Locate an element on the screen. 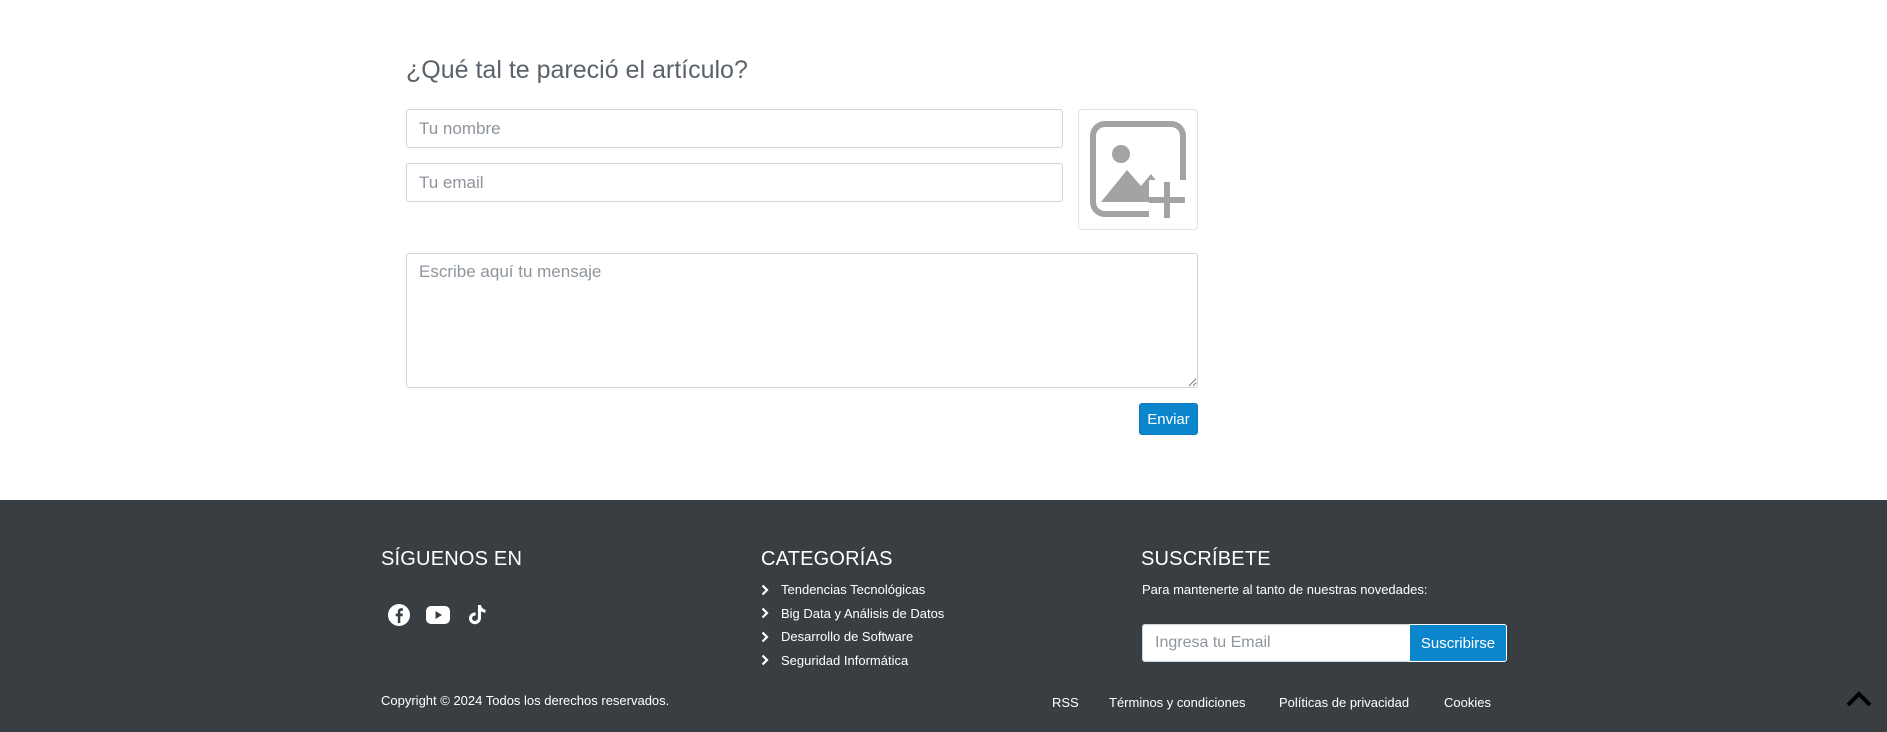 Image resolution: width=1887 pixels, height=732 pixels. terms-link: Términos y condiciones is located at coordinates (1177, 702).